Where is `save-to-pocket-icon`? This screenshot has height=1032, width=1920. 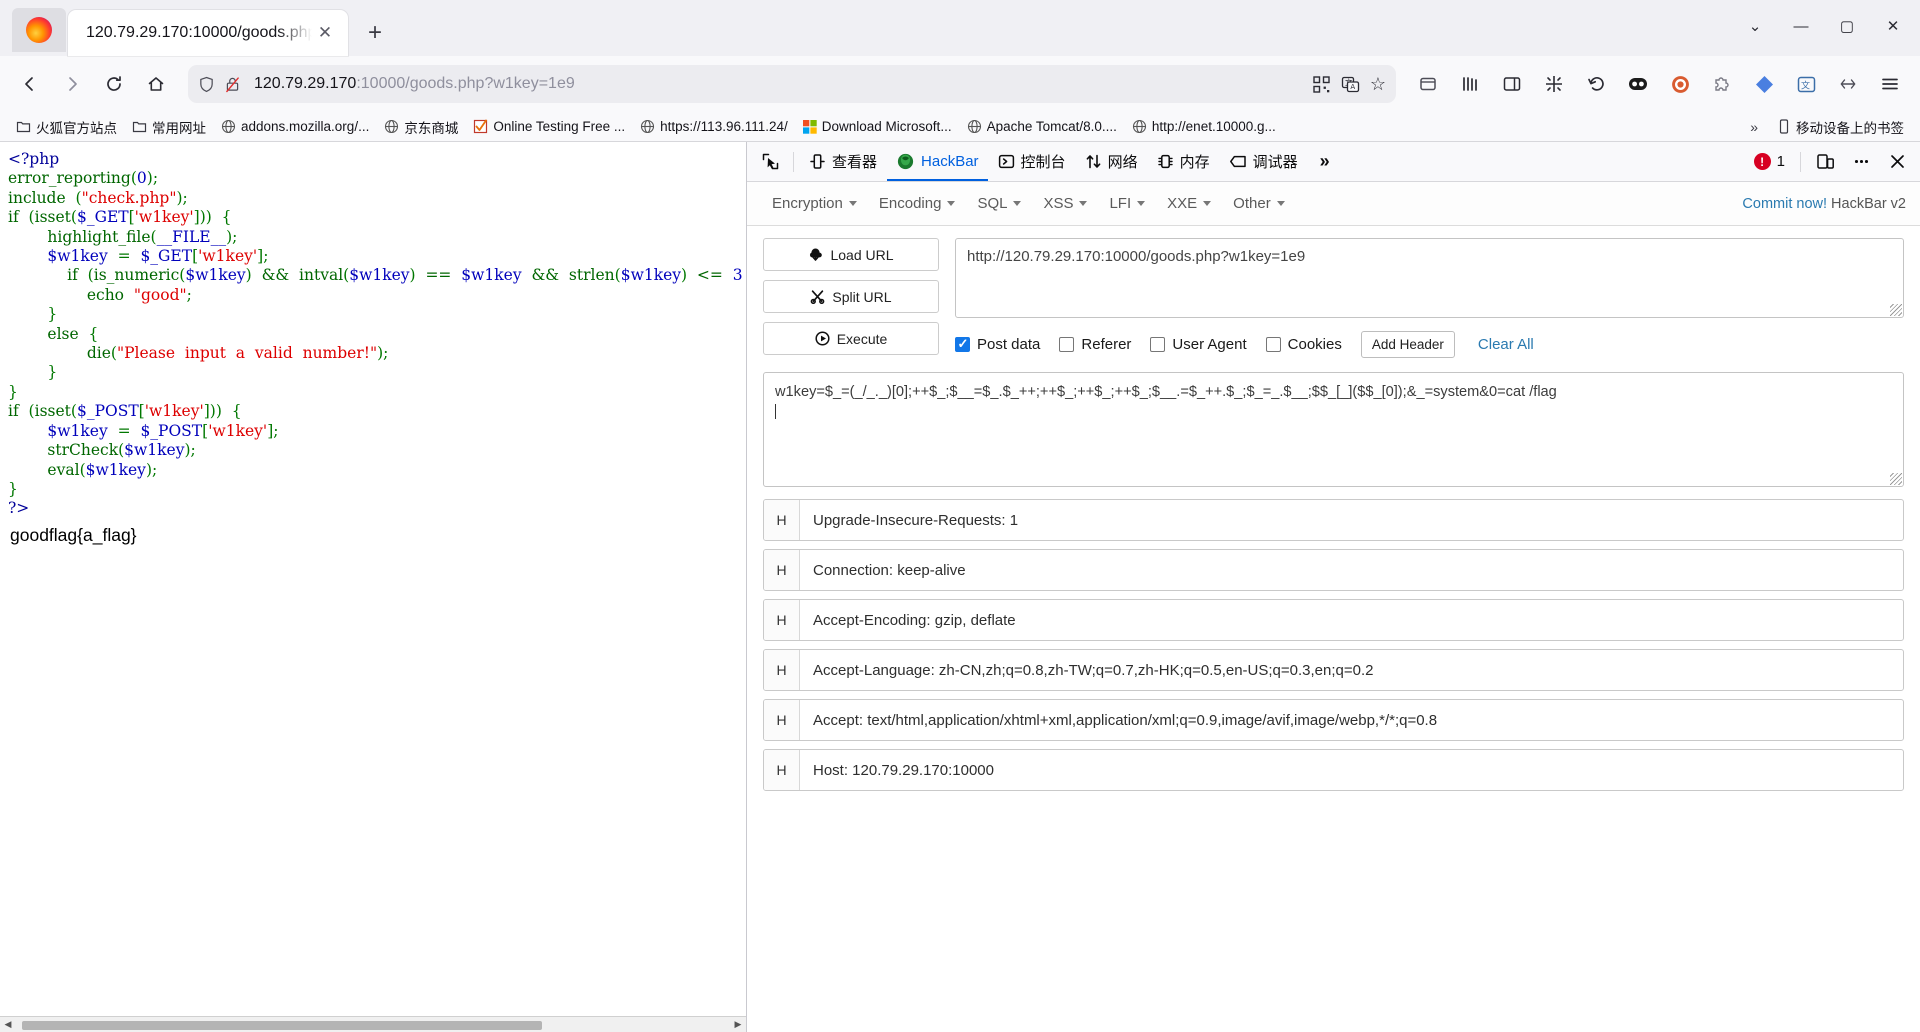
save-to-pocket-icon is located at coordinates (1428, 84).